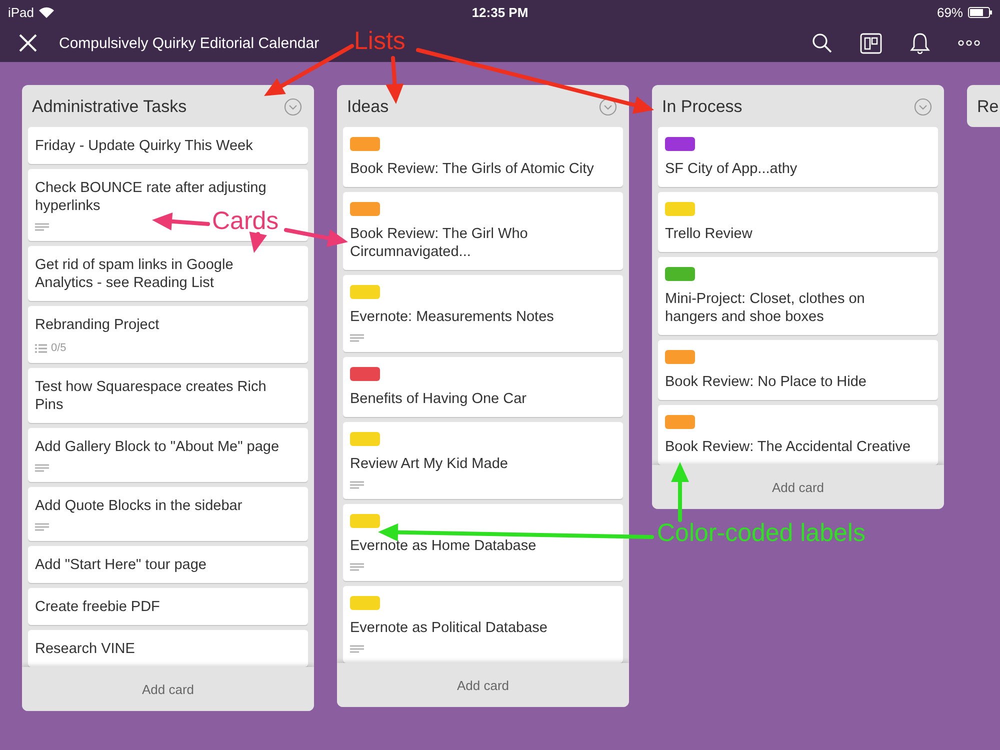 The width and height of the screenshot is (1000, 750). I want to click on card-title: Book Review: No Place to Hide, so click(765, 382).